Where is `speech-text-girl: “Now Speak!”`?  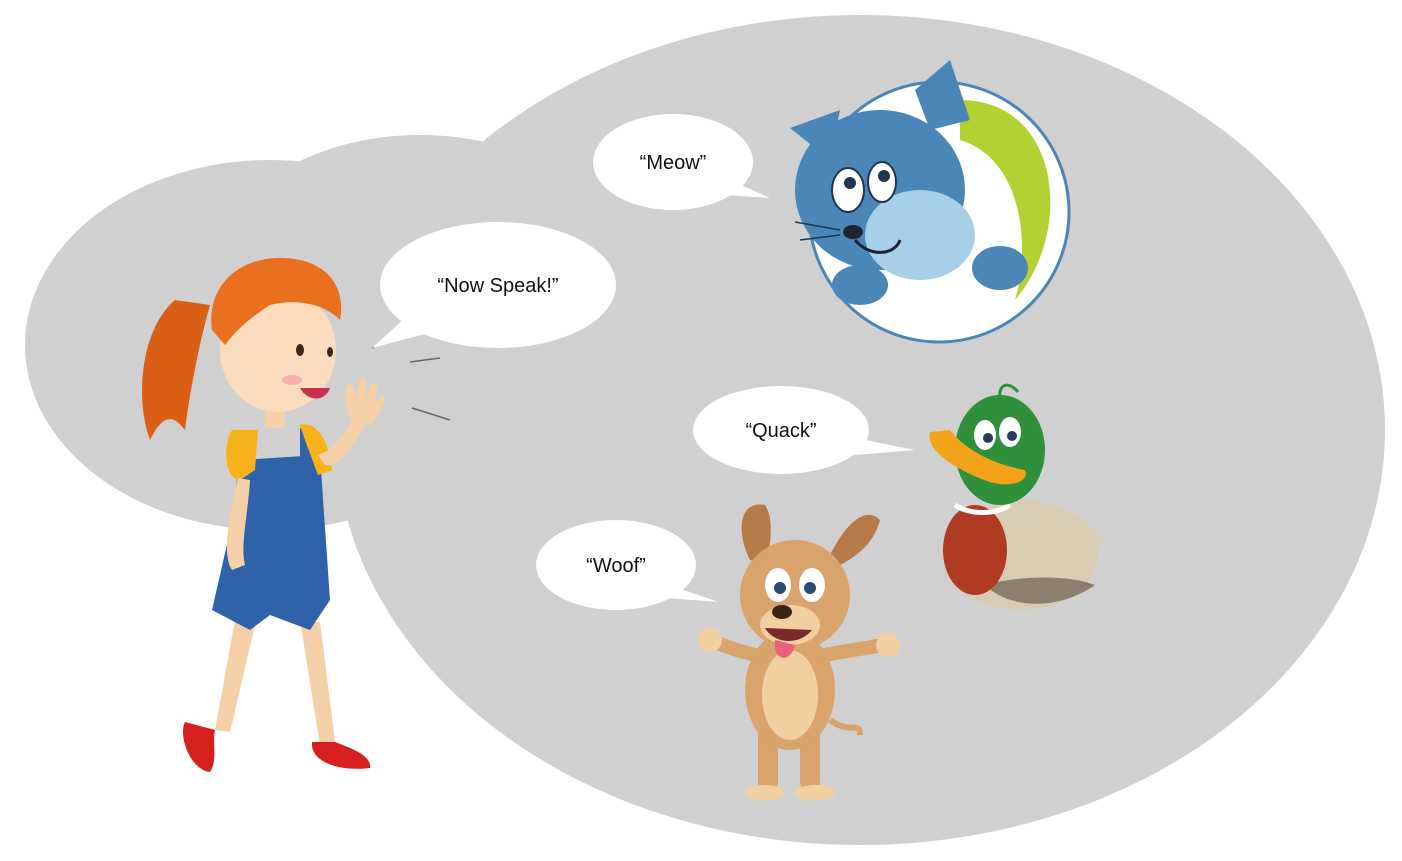
speech-text-girl: “Now Speak!” is located at coordinates (497, 286).